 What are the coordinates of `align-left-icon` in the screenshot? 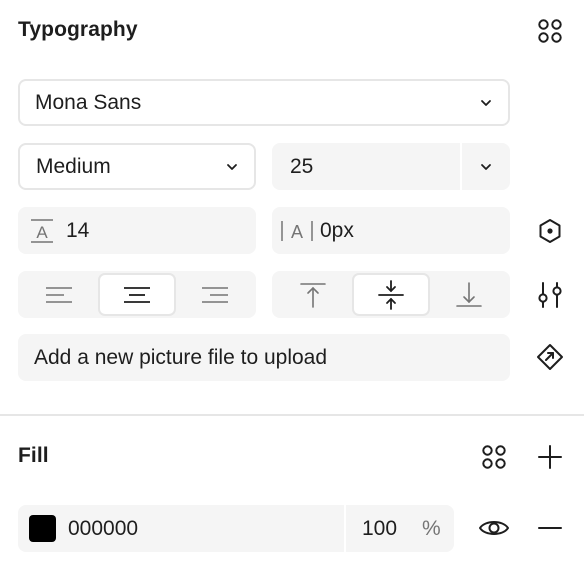 It's located at (59, 294).